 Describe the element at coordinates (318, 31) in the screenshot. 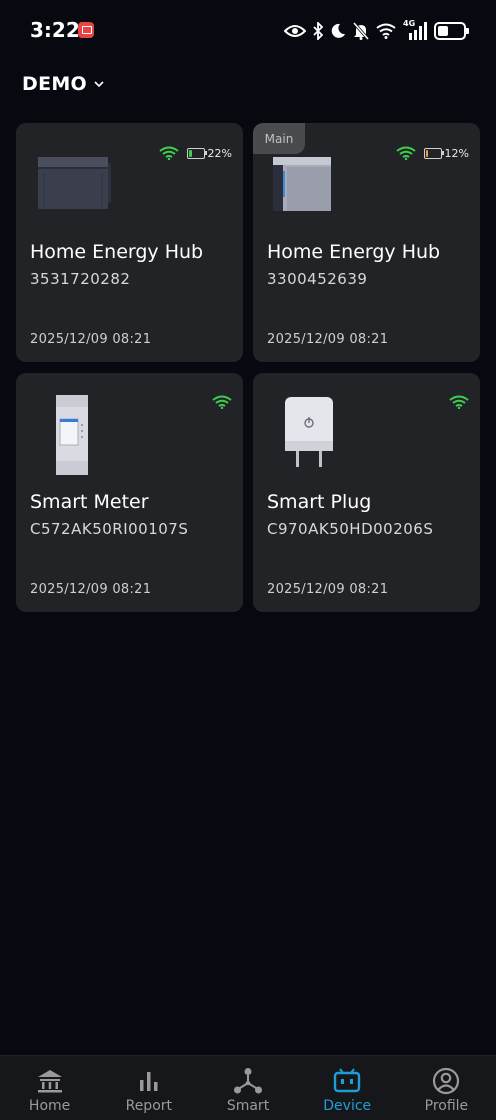

I see `bluetooth-icon` at that location.